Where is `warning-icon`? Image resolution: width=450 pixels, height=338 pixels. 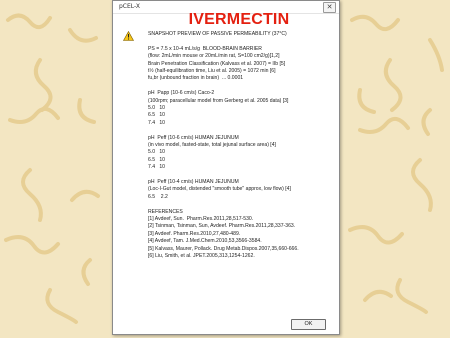 warning-icon is located at coordinates (128, 36).